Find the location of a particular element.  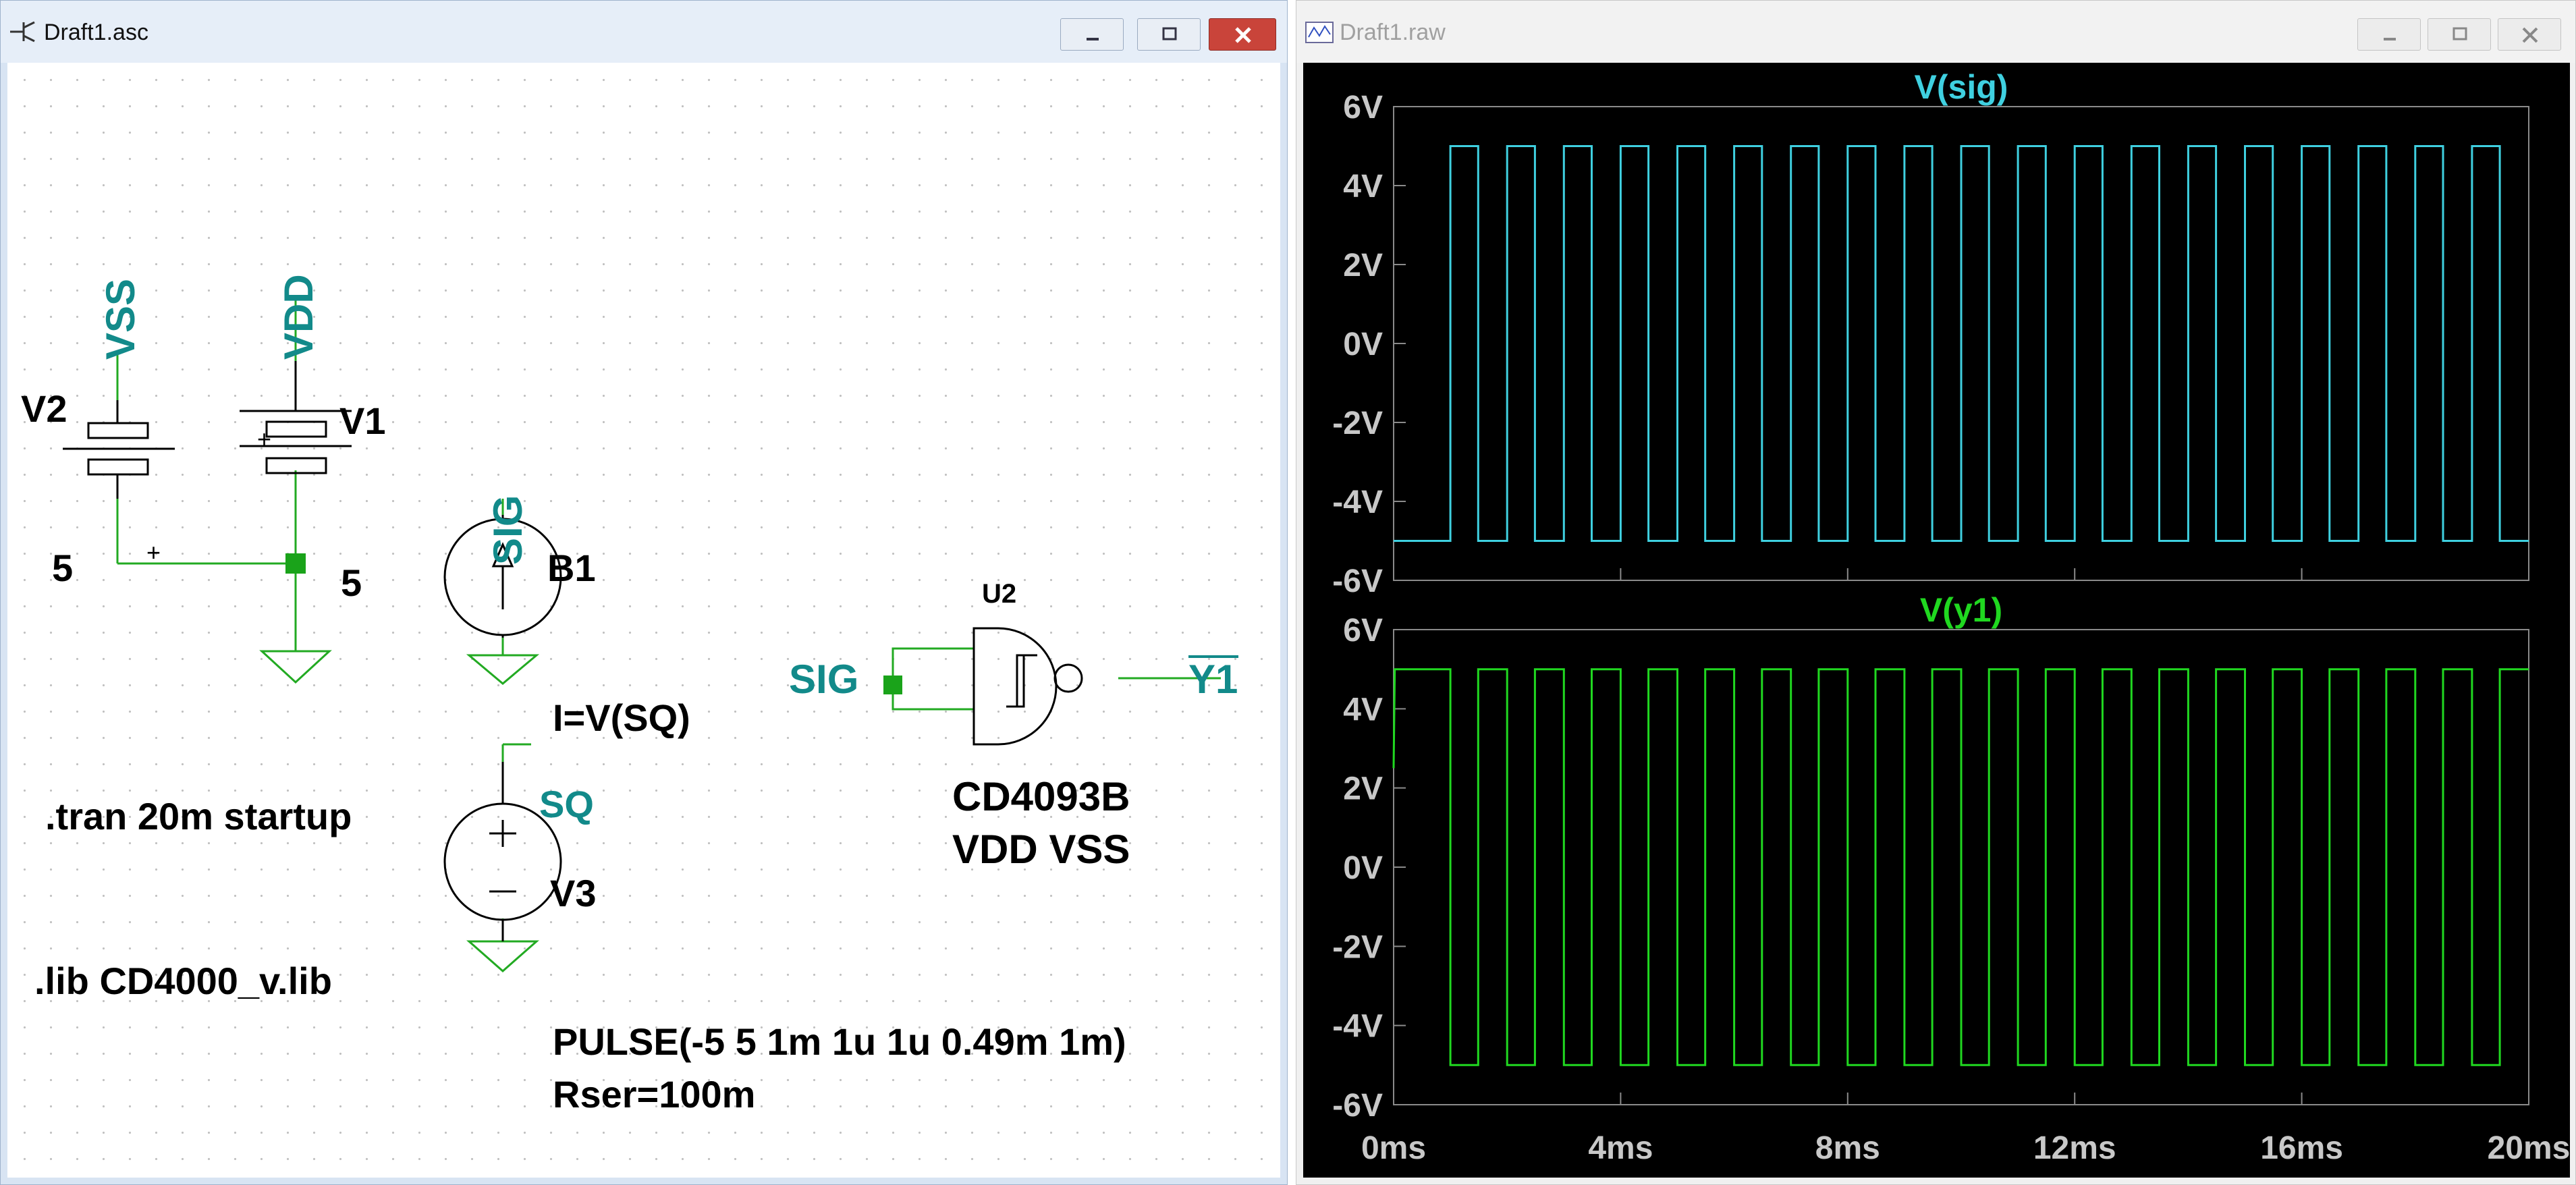

net-label-sig: SIG is located at coordinates (507, 530).